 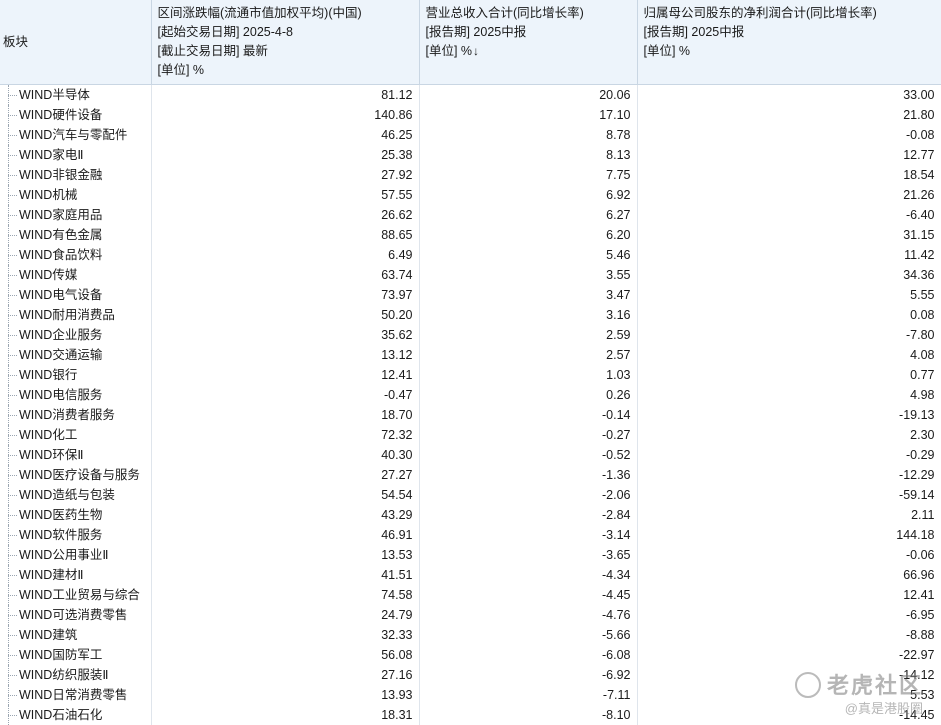 I want to click on table-row: WIND耐用消费品50.203.160.08, so click(x=470, y=315).